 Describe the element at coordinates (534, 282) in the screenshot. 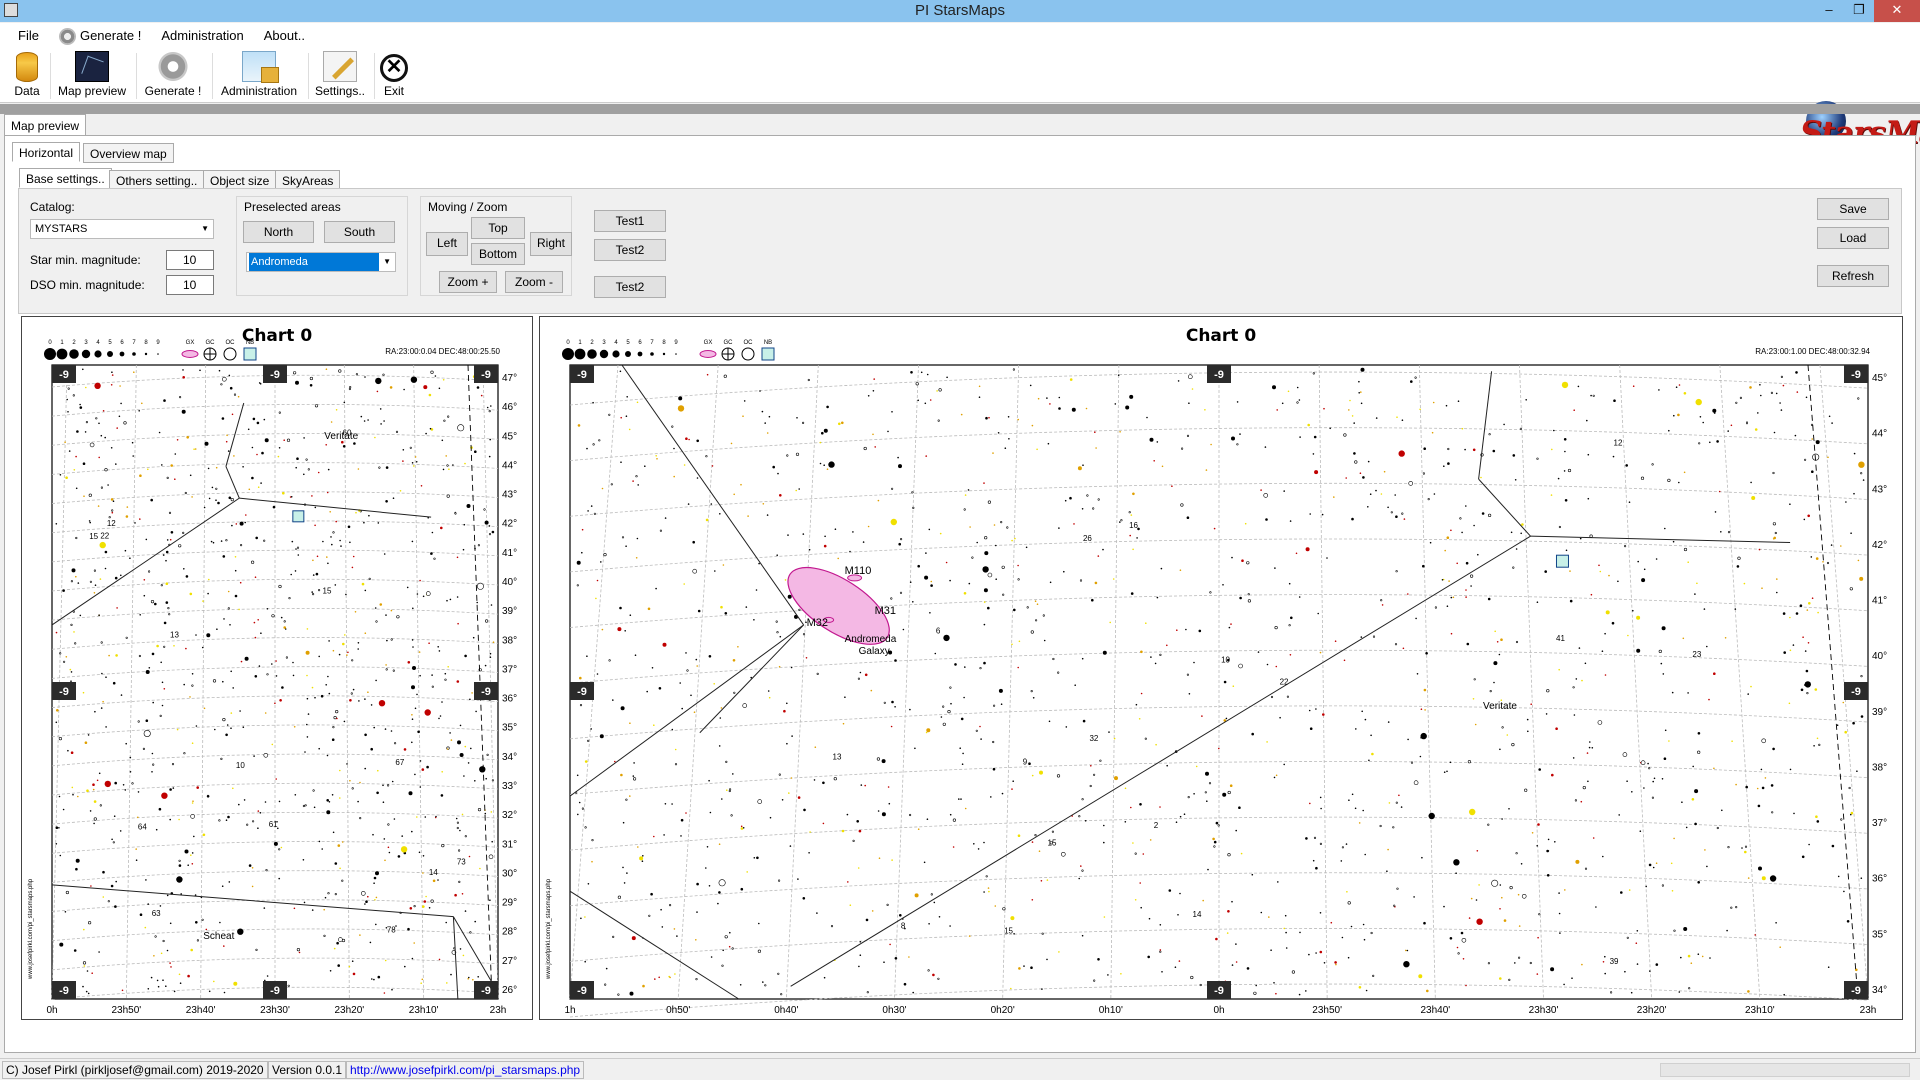

I see `zoom-out-button: Zoom -` at that location.